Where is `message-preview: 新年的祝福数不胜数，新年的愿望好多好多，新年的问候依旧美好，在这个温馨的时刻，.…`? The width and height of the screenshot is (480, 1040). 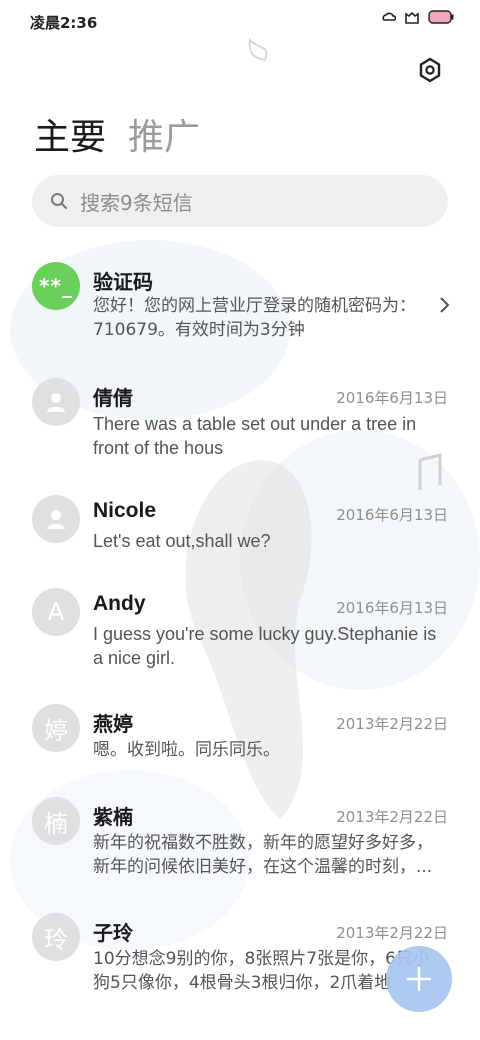
message-preview: 新年的祝福数不胜数，新年的愿望好多好多，新年的问候依旧美好，在这个温馨的时刻，.… is located at coordinates (263, 855).